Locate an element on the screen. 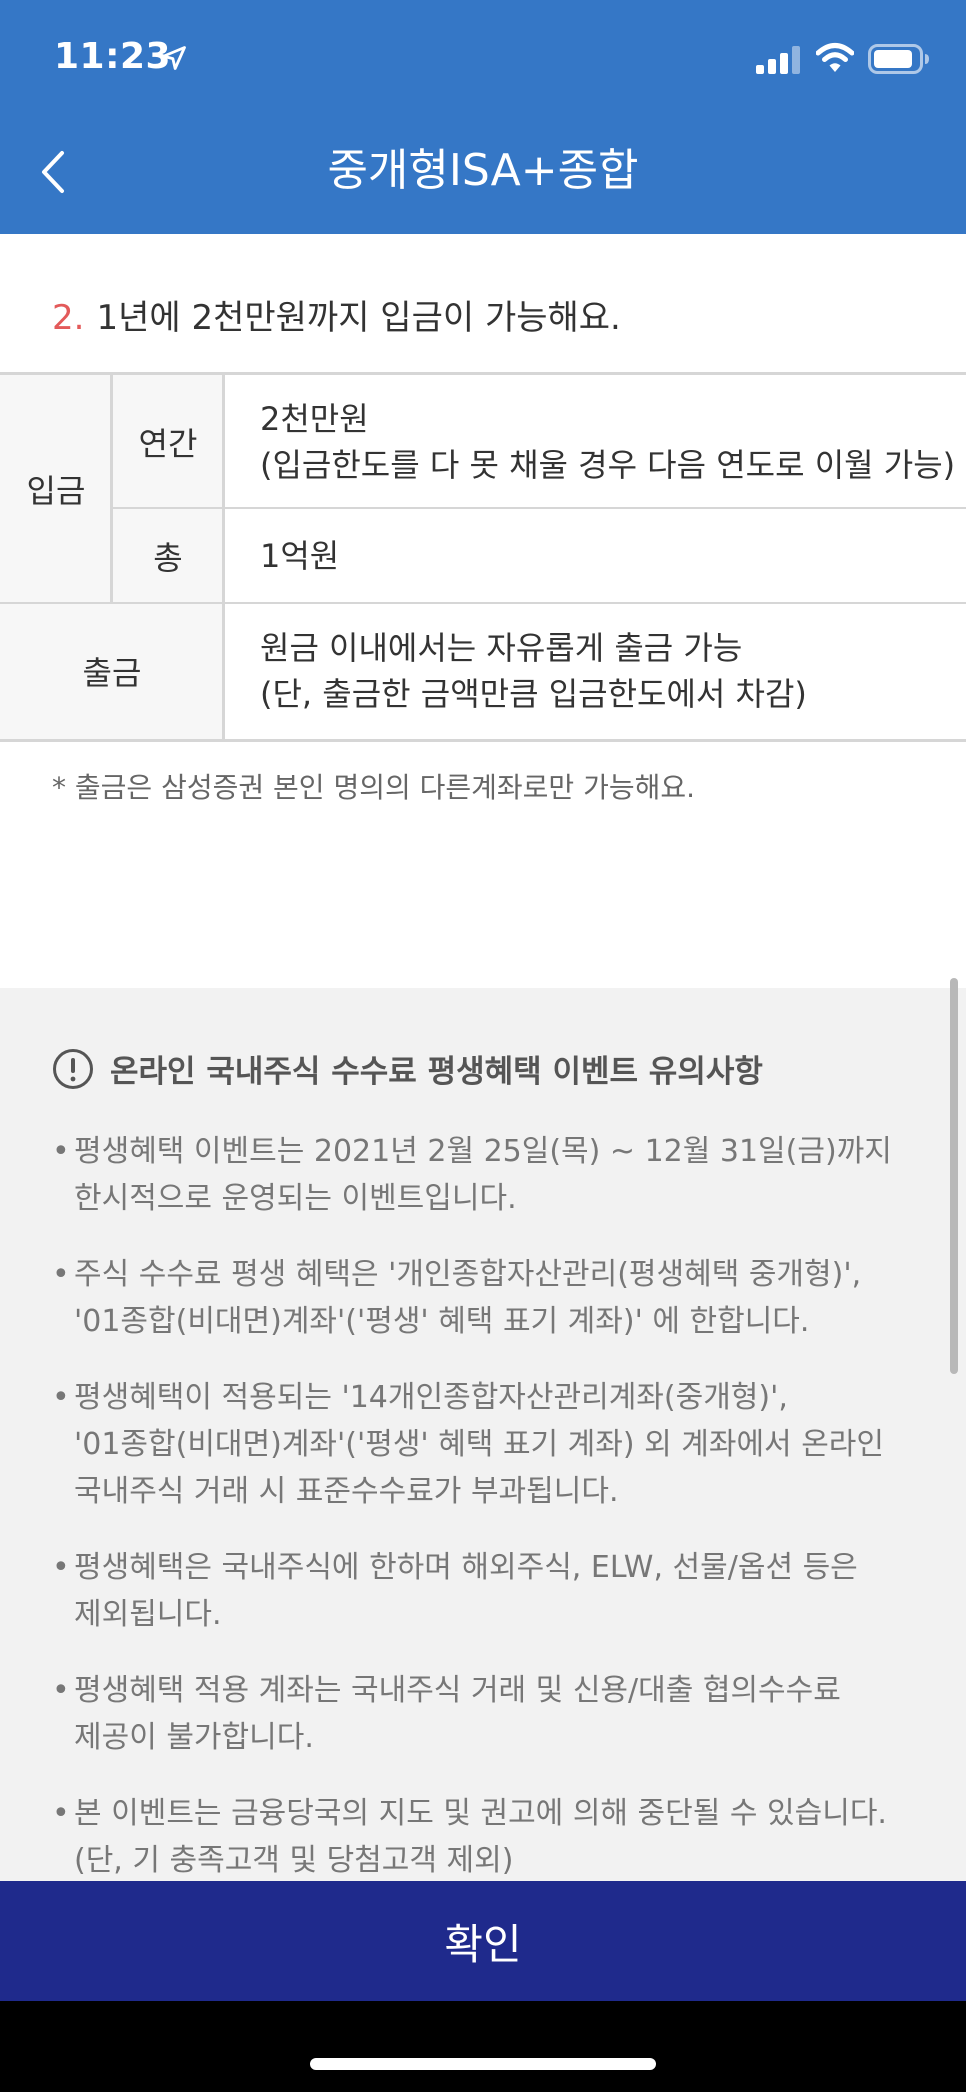  wifi-icon is located at coordinates (835, 57).